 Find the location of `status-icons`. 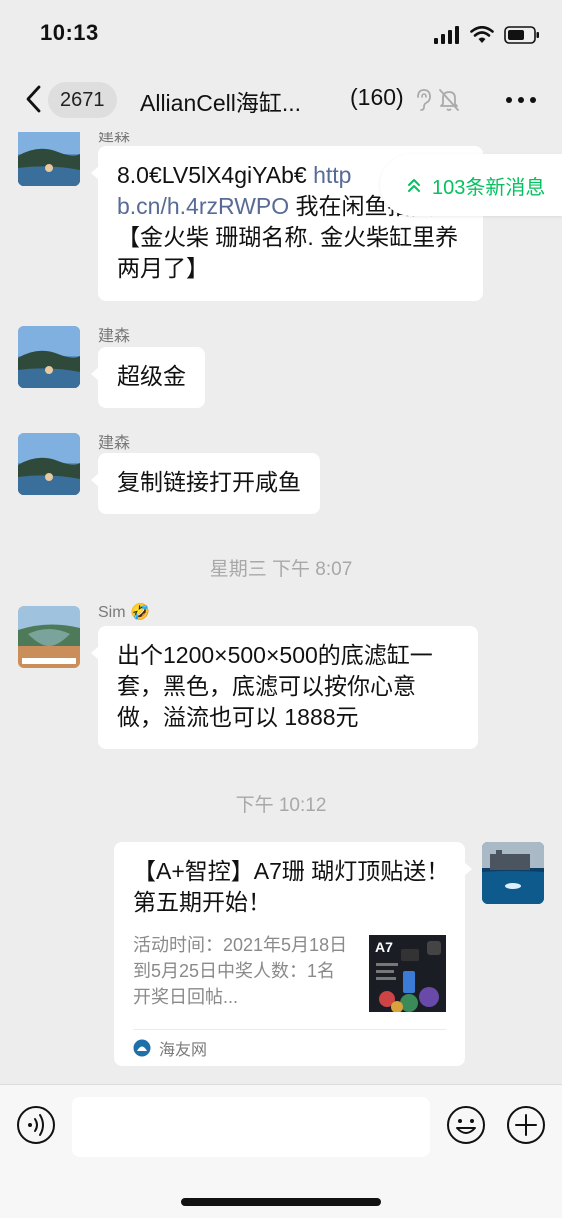

status-icons is located at coordinates (487, 35).